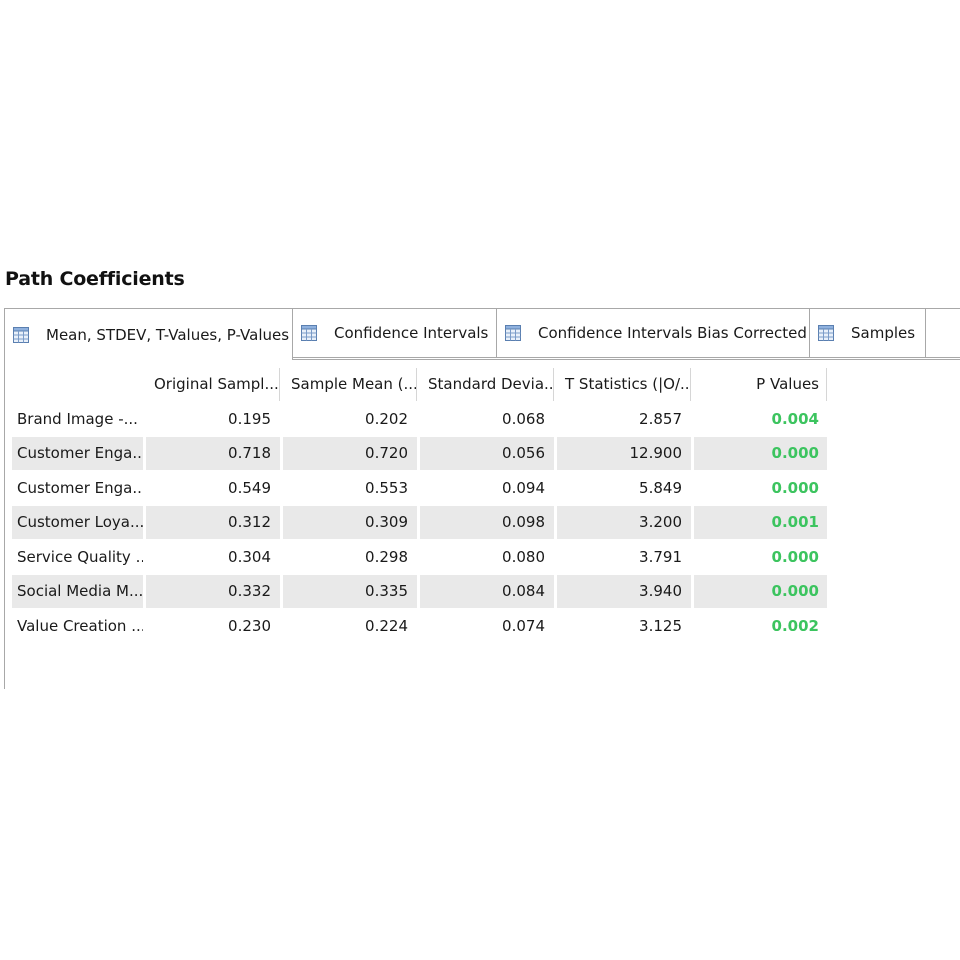 This screenshot has height=960, width=960. I want to click on original-sample-value: 0.312, so click(213, 522).